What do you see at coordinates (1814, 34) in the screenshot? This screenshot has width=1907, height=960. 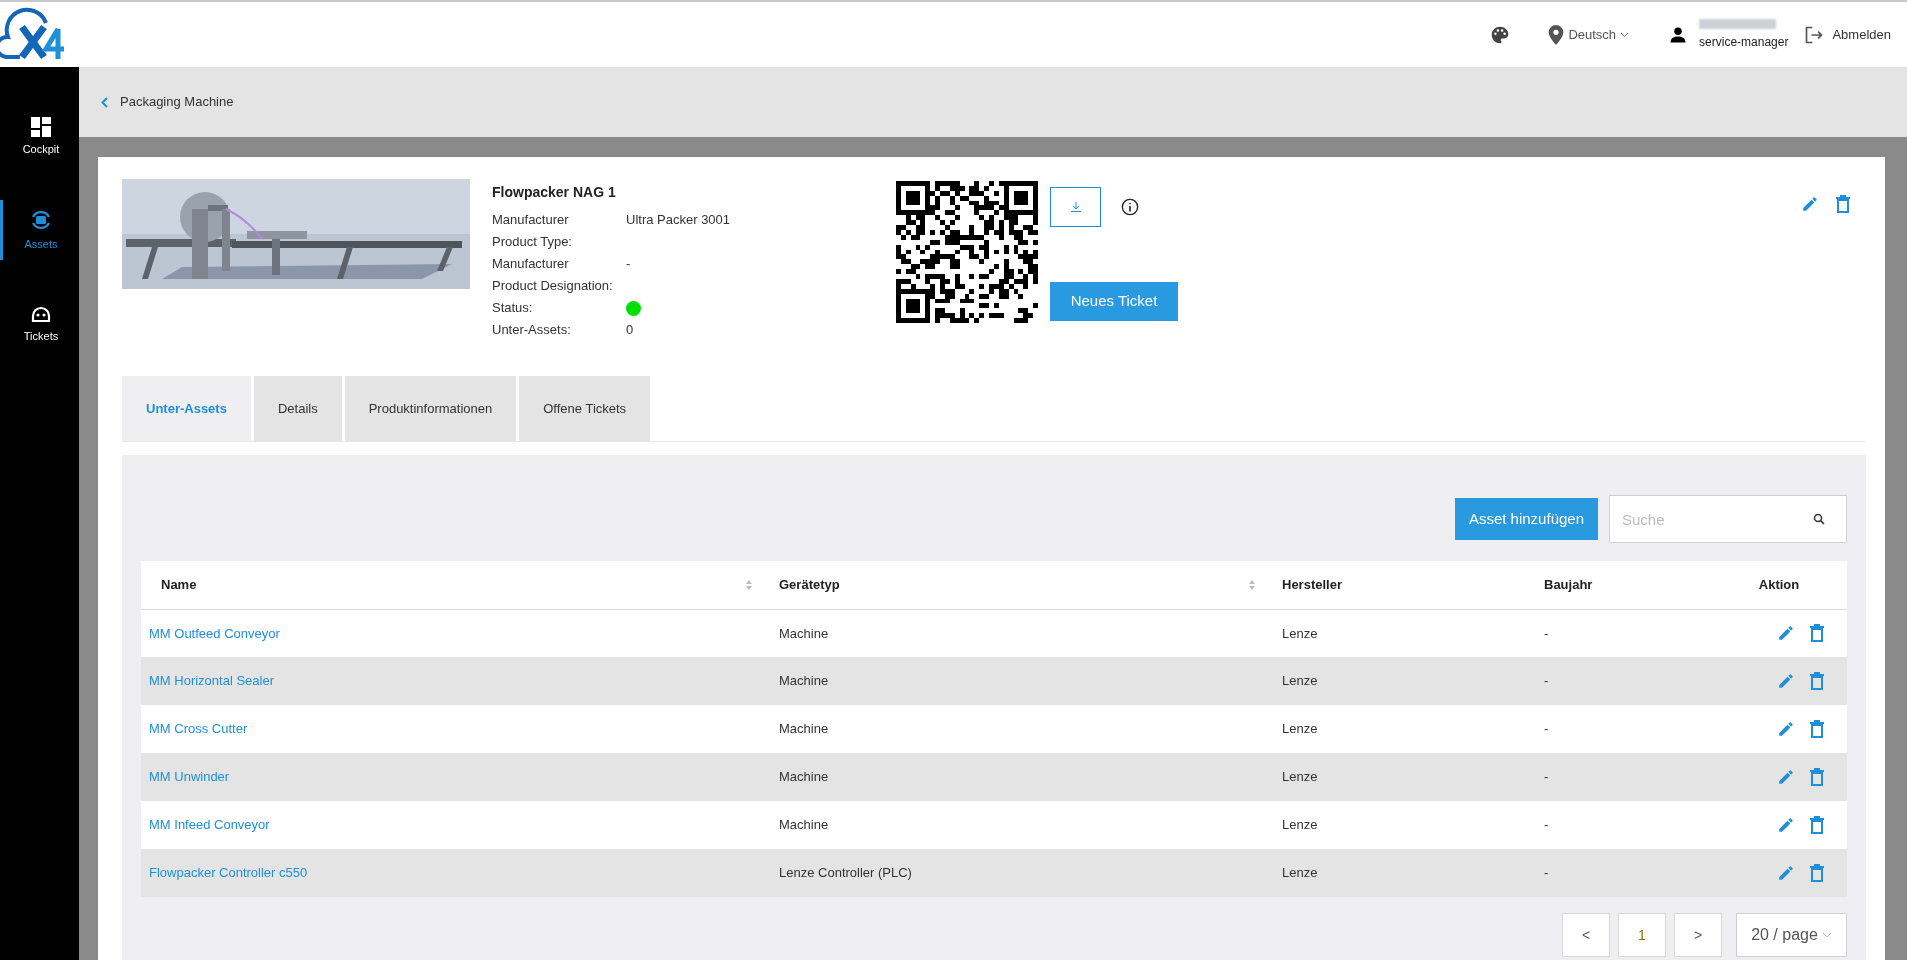 I see `logout-icon` at bounding box center [1814, 34].